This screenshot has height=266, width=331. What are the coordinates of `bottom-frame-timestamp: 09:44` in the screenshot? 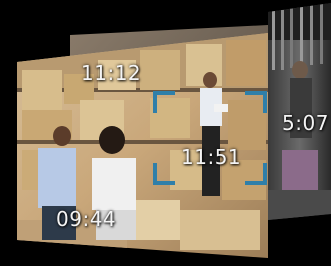 It's located at (86, 219).